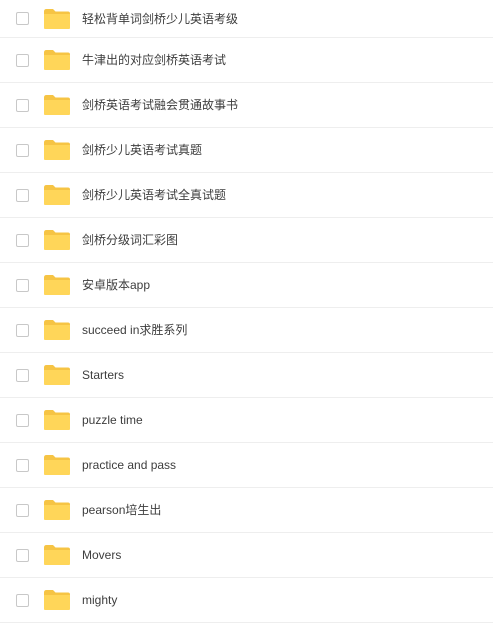  I want to click on file-row: succeed in求胜系列, so click(246, 330).